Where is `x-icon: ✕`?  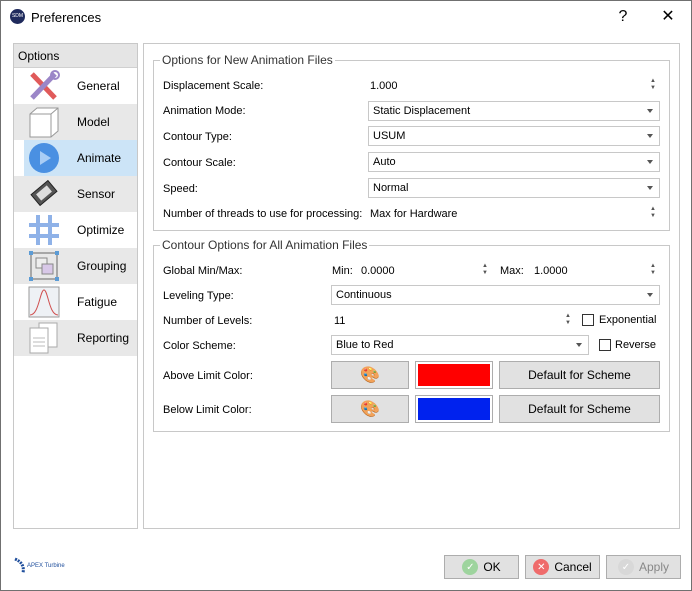
x-icon: ✕ is located at coordinates (541, 567).